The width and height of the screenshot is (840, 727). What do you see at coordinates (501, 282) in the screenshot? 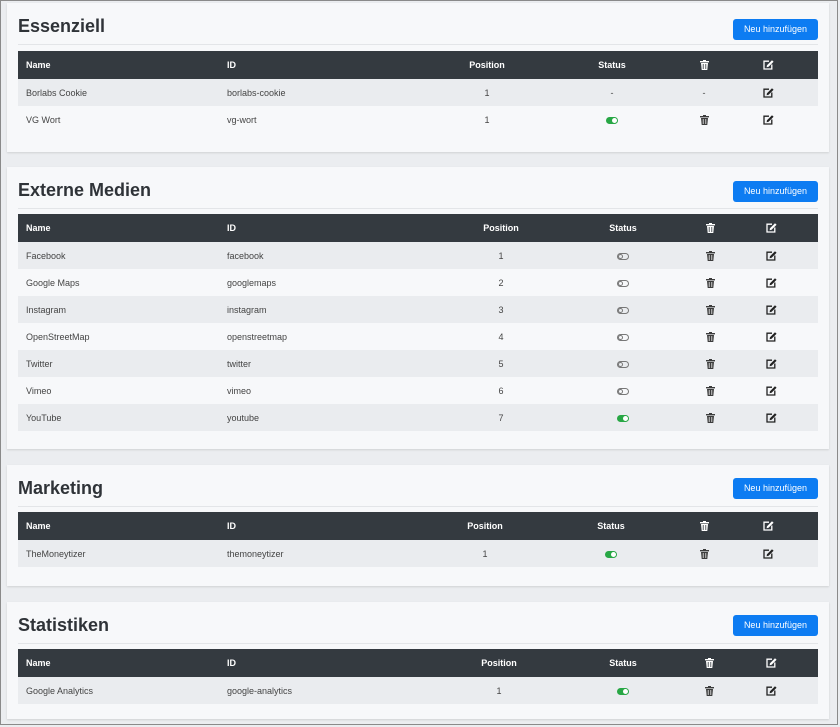
I see `row-position: 2` at bounding box center [501, 282].